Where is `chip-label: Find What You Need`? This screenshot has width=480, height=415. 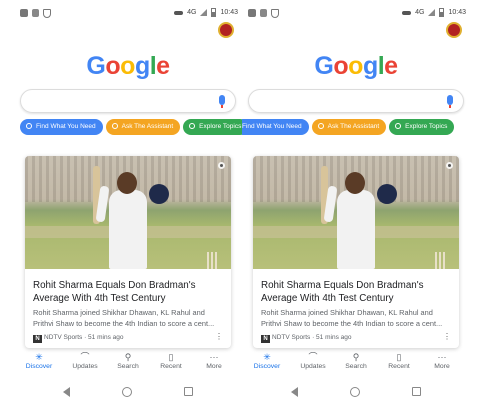 chip-label: Find What You Need is located at coordinates (272, 126).